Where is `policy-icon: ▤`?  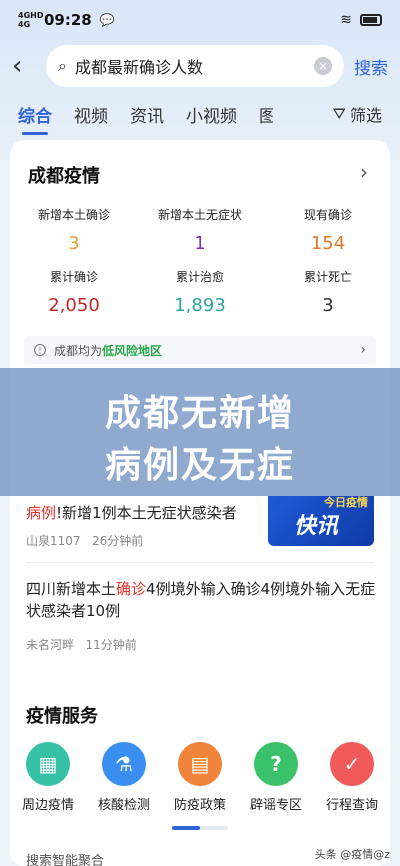
policy-icon: ▤ is located at coordinates (200, 764).